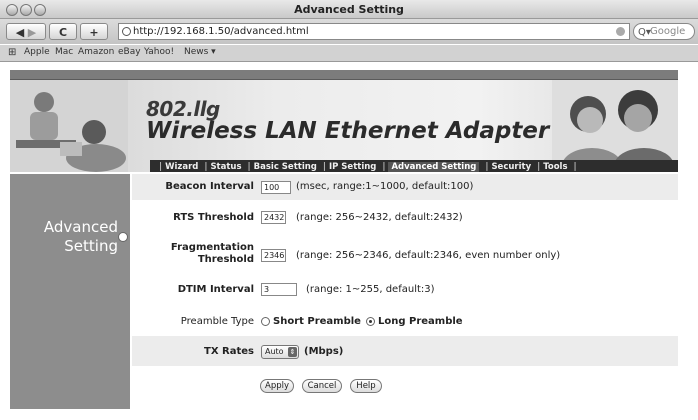  I want to click on long-preamble-radio, so click(370, 321).